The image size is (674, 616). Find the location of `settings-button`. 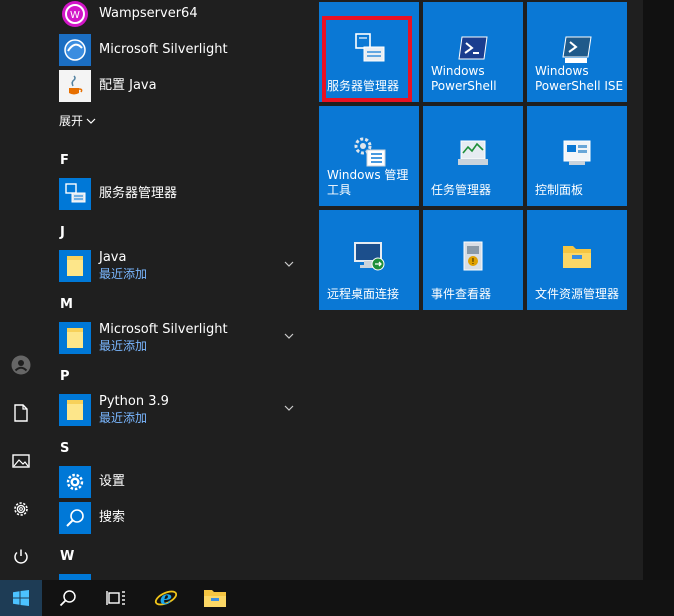

settings-button is located at coordinates (21, 509).